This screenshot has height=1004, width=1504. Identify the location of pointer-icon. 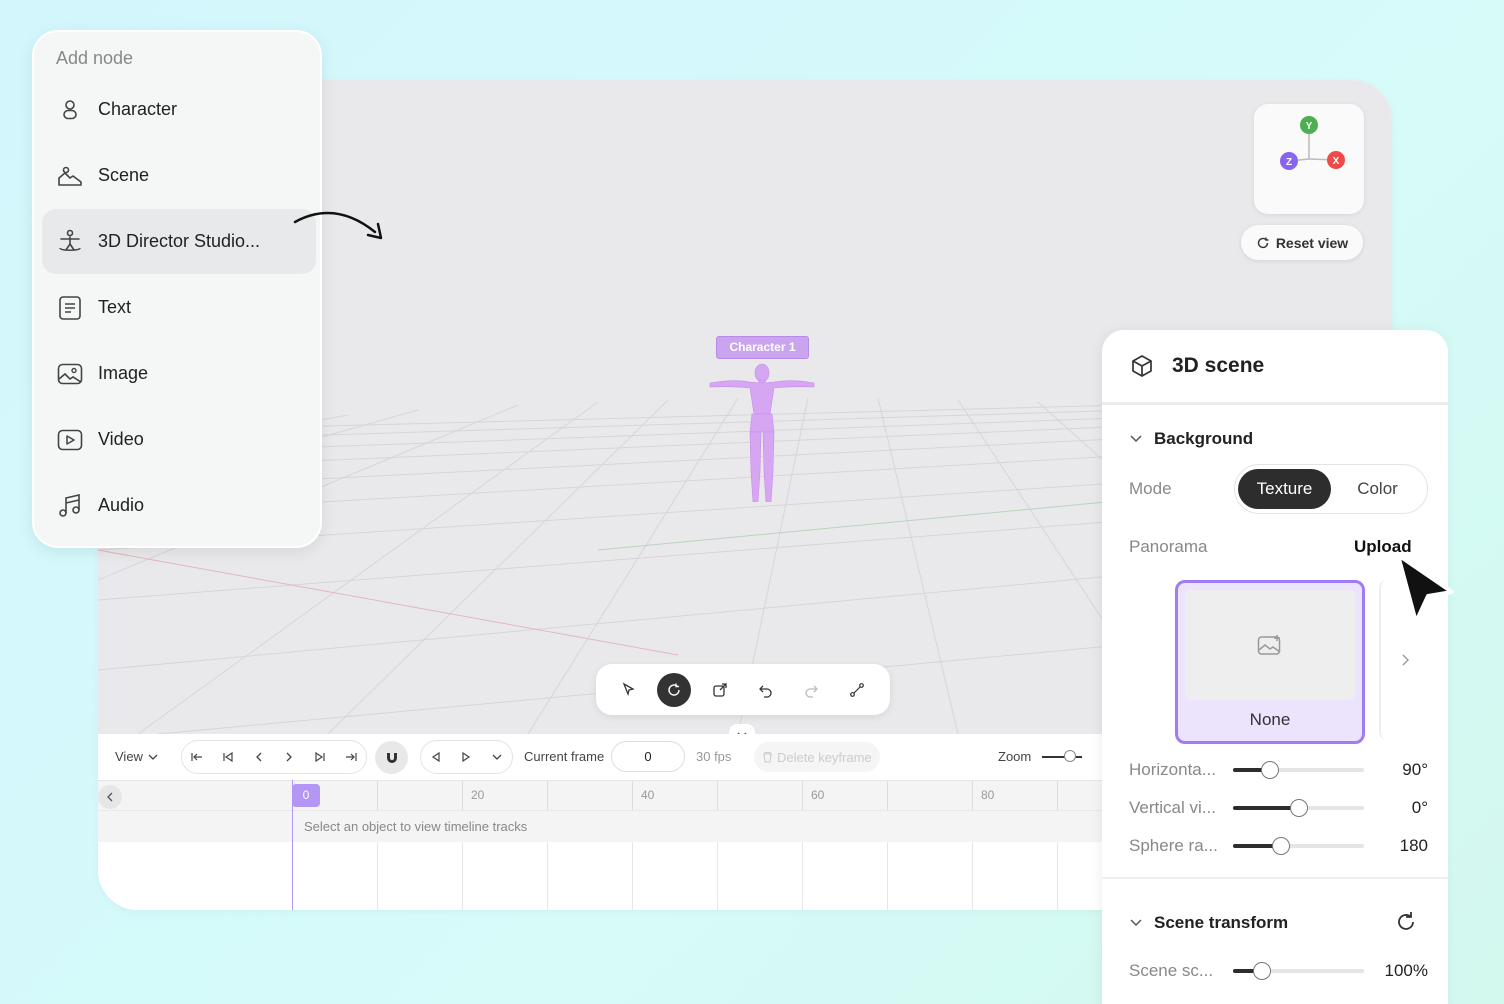
(628, 689).